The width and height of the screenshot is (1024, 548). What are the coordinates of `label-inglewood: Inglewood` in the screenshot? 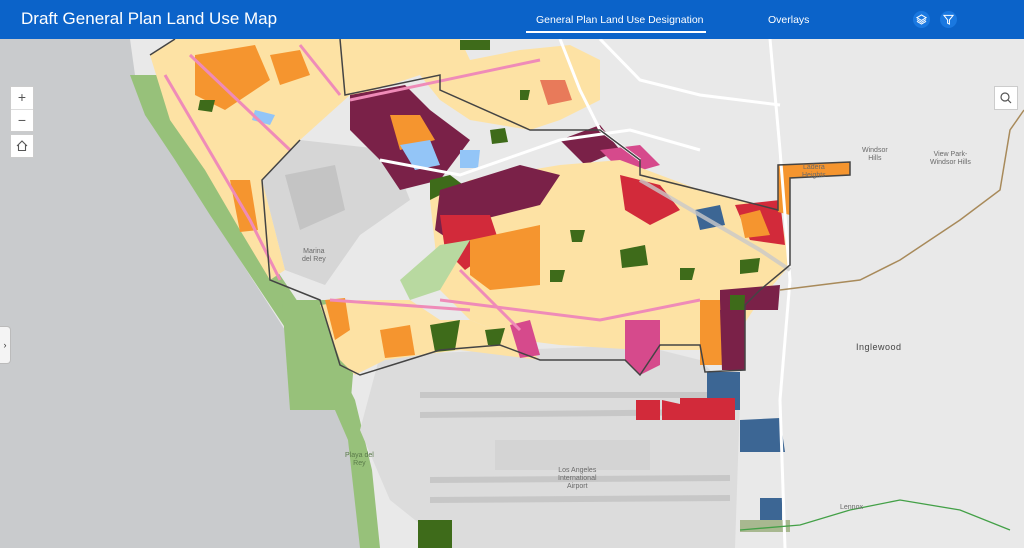 It's located at (879, 347).